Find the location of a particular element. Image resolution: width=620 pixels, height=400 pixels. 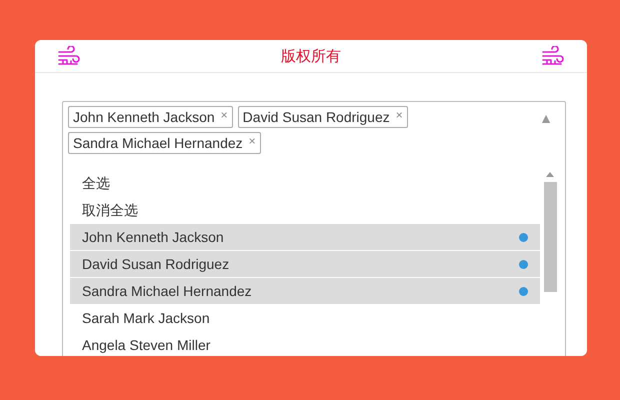

option-item: John Kenneth Jackson is located at coordinates (305, 237).